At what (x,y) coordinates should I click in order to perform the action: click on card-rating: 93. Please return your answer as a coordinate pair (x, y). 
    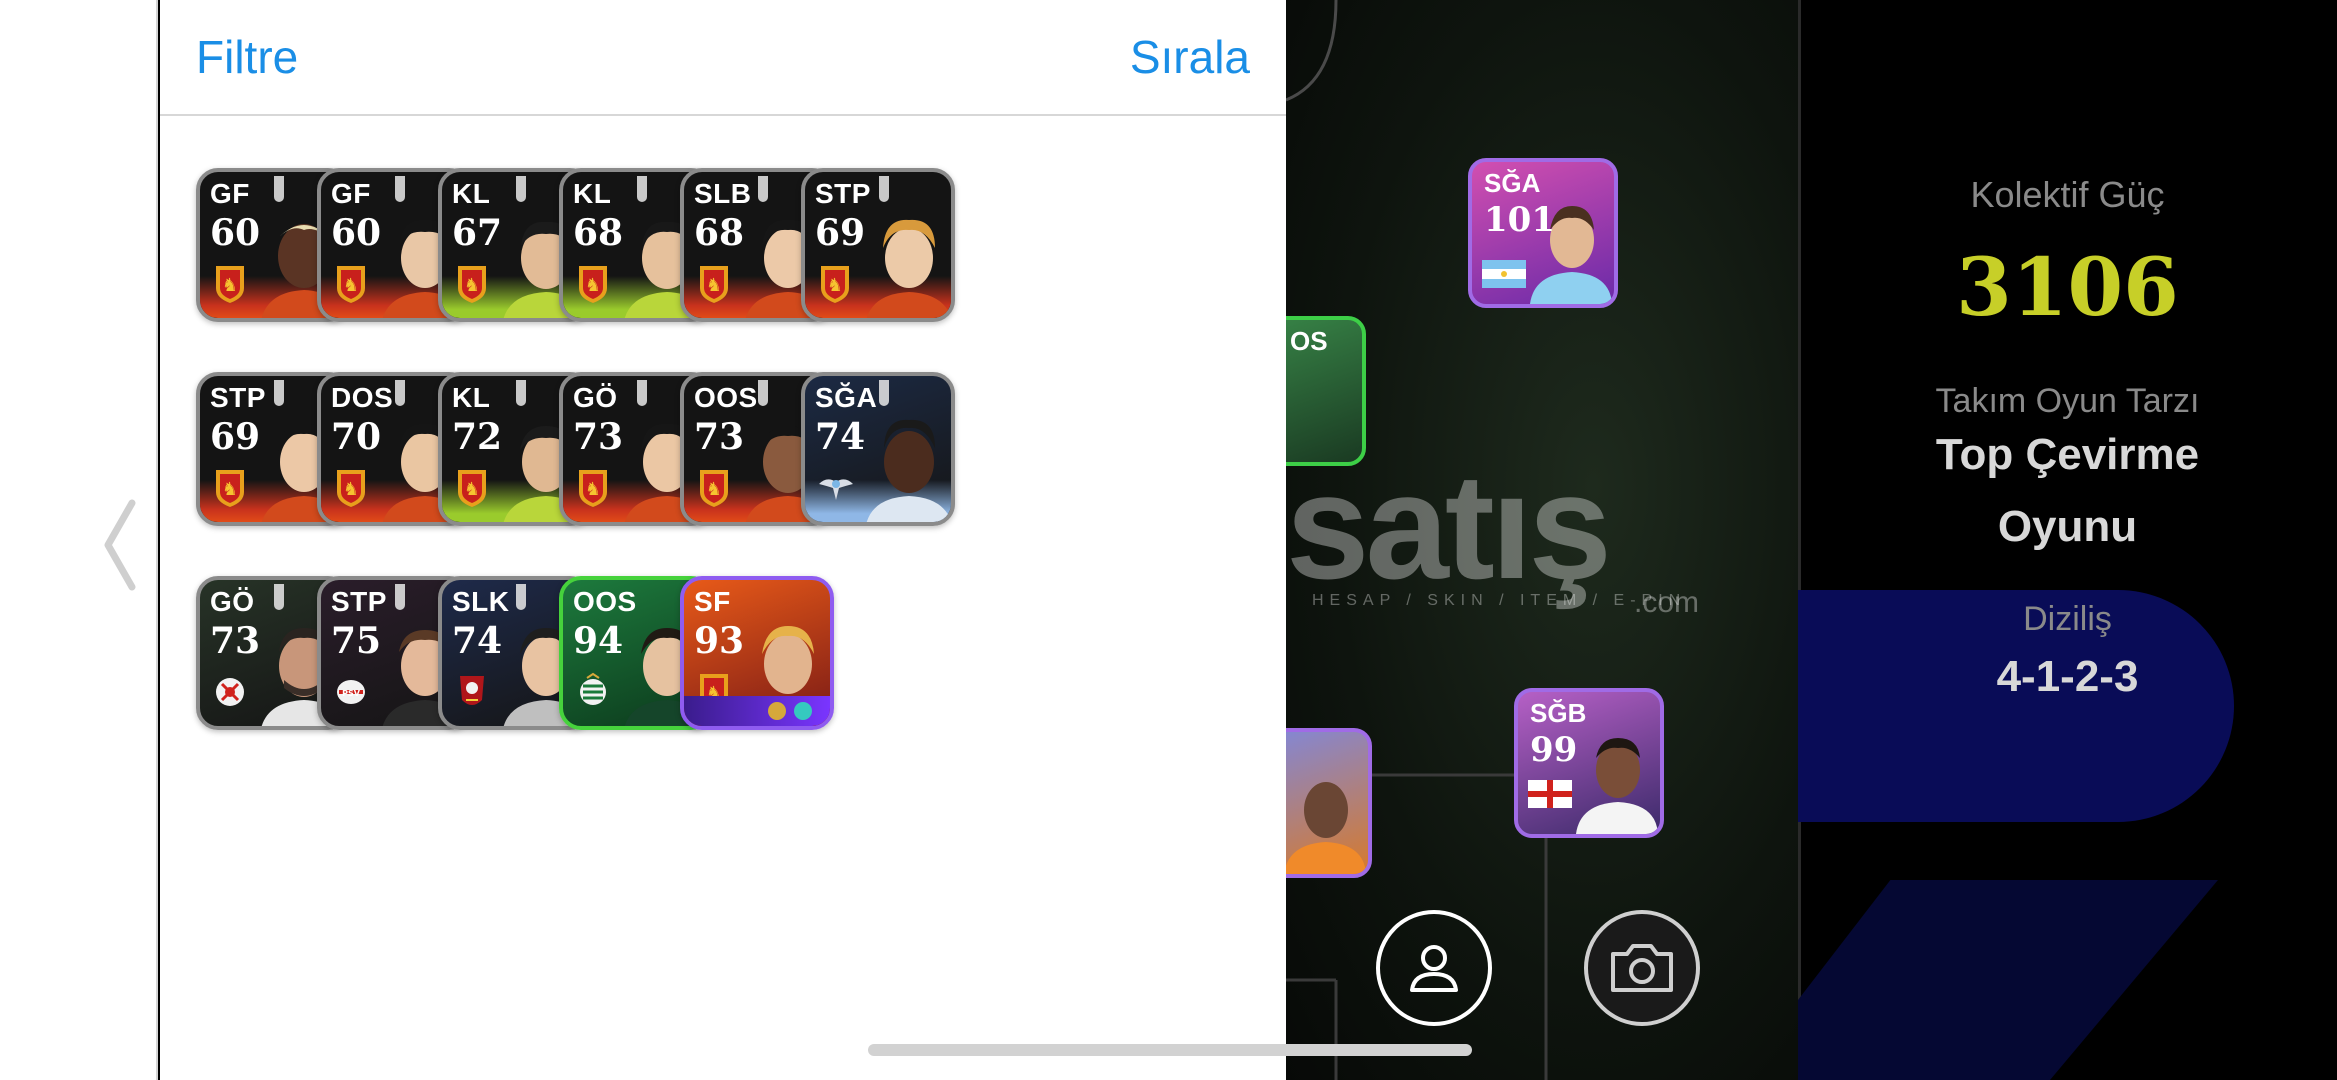
    Looking at the image, I should click on (719, 641).